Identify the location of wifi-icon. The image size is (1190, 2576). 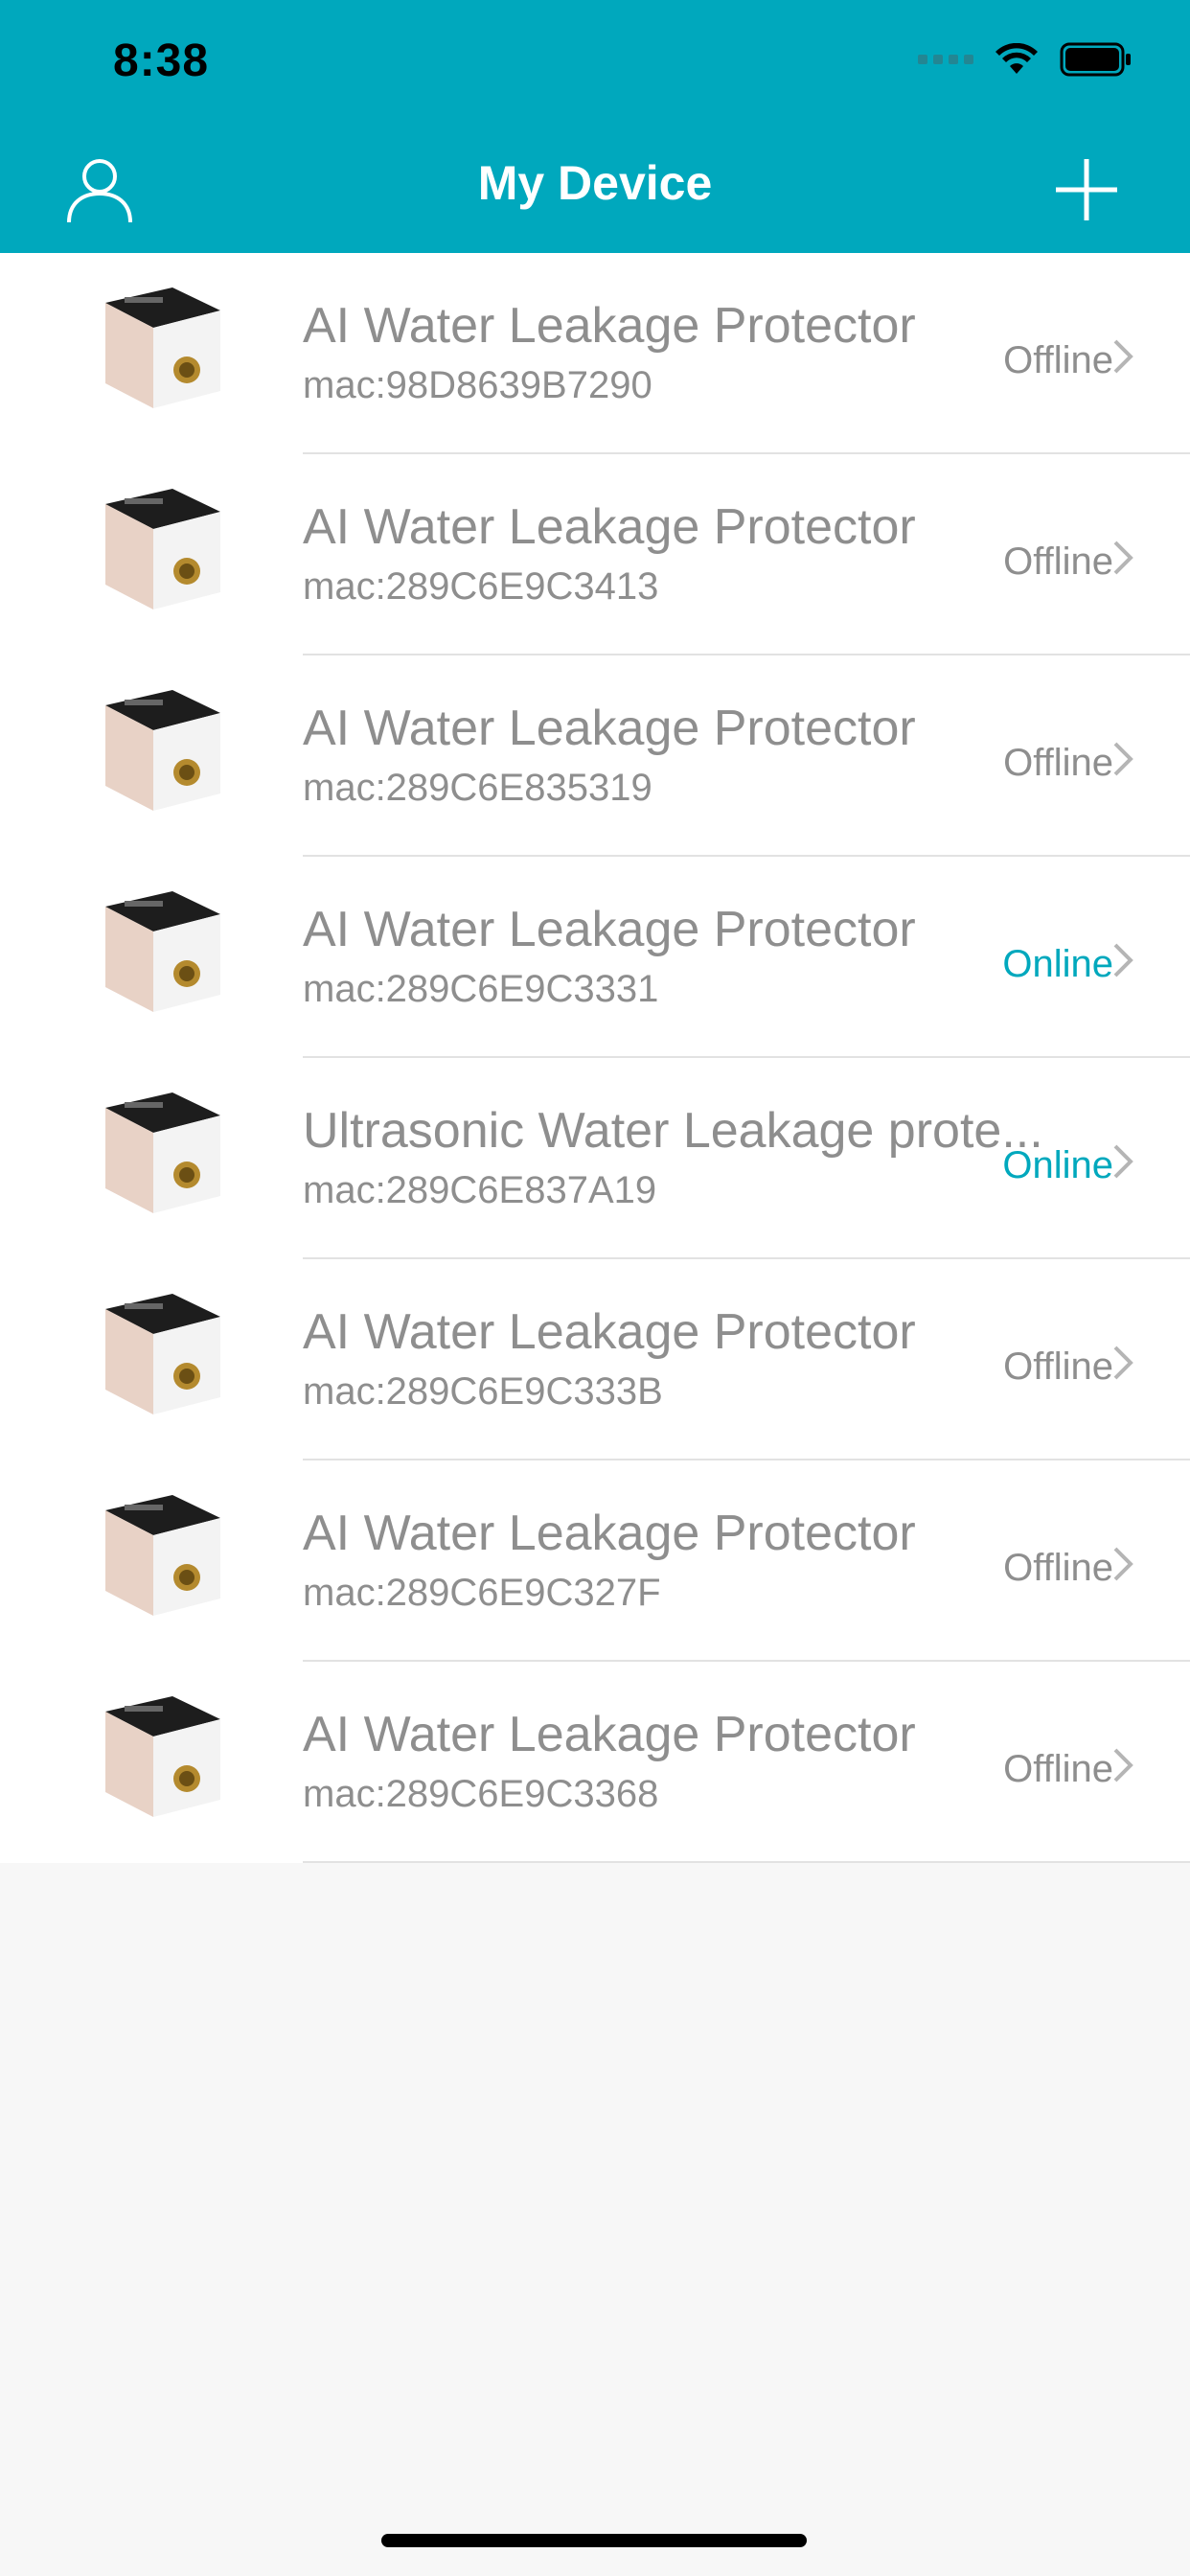
(1017, 59).